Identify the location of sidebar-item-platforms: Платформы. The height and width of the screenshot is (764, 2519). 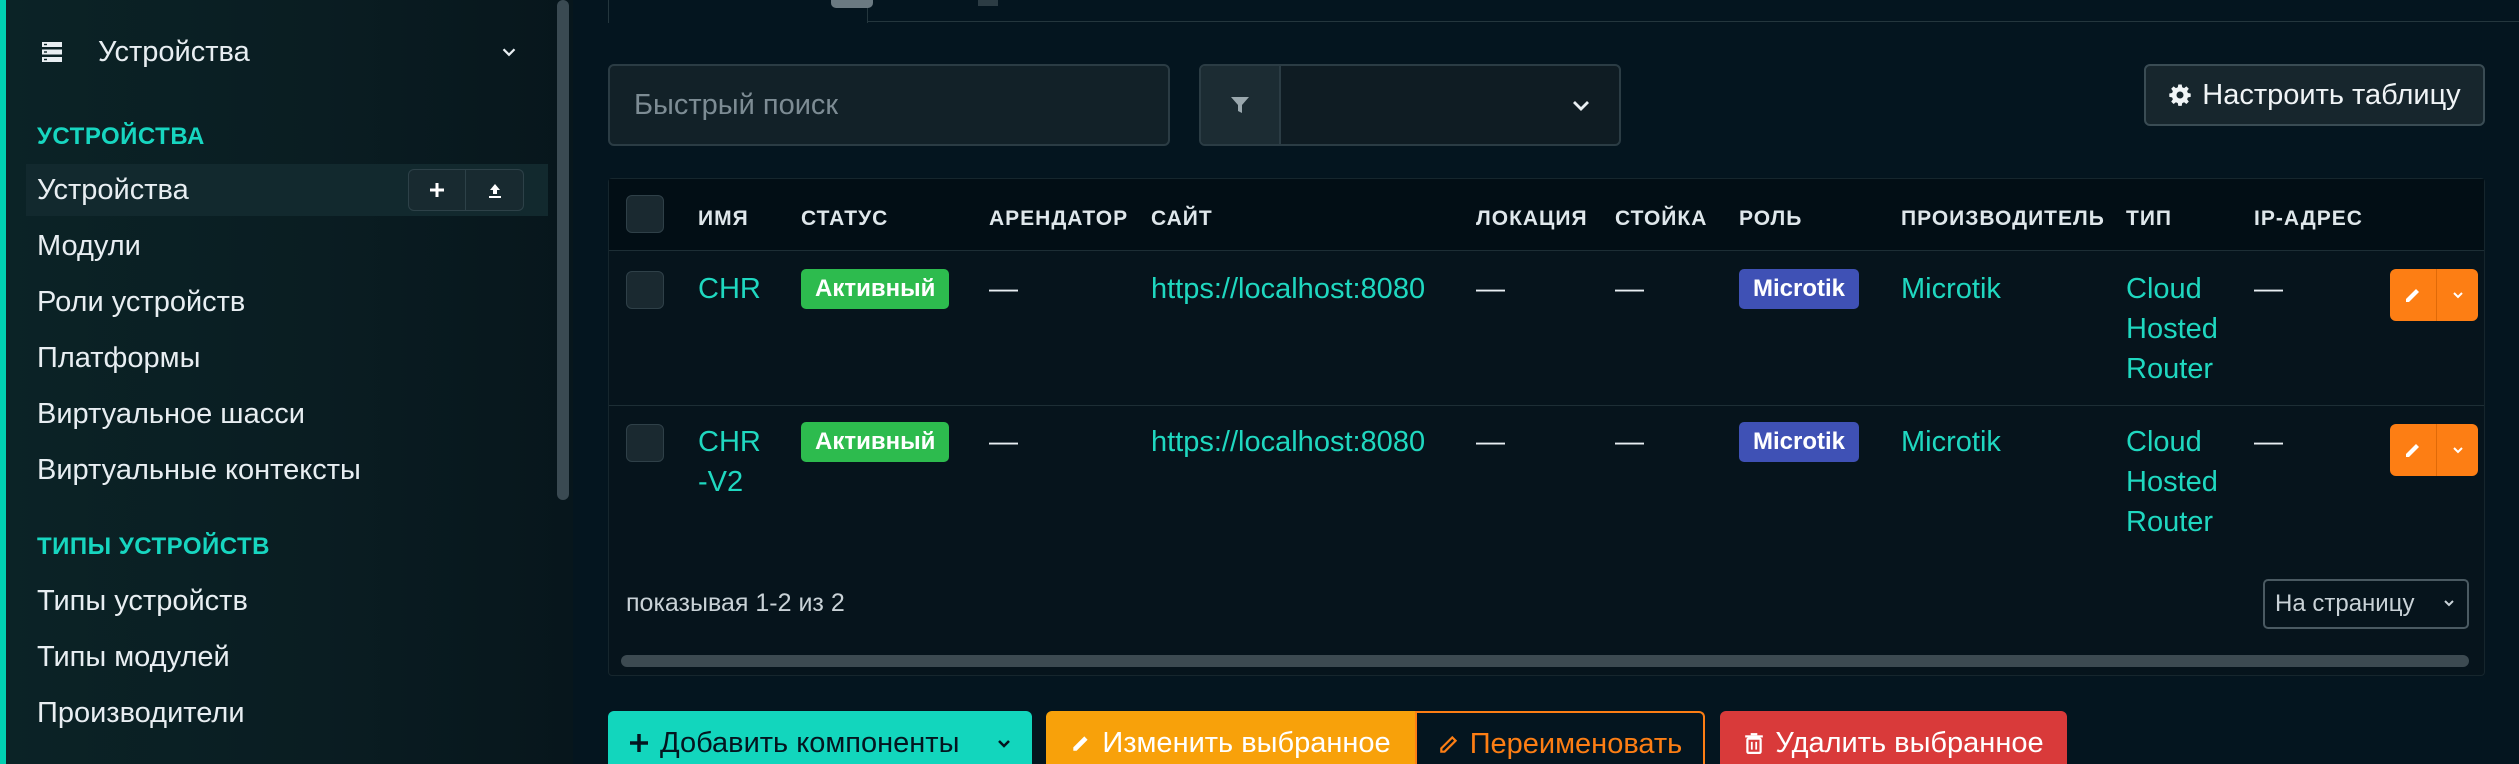
(287, 358).